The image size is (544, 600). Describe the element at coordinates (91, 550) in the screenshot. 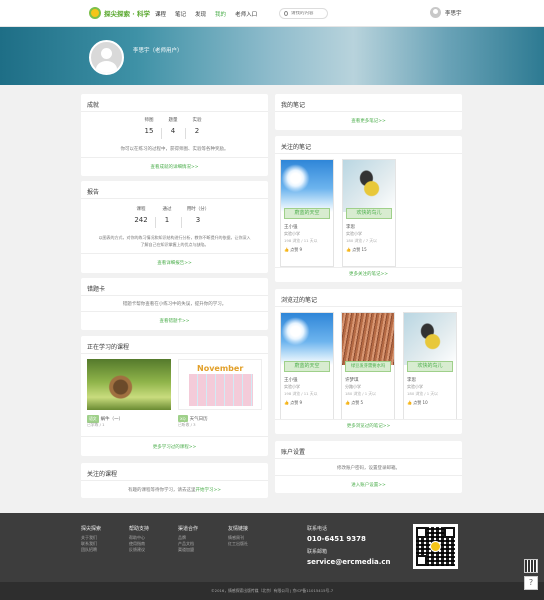

I see `footer-link: 团队招聘` at that location.